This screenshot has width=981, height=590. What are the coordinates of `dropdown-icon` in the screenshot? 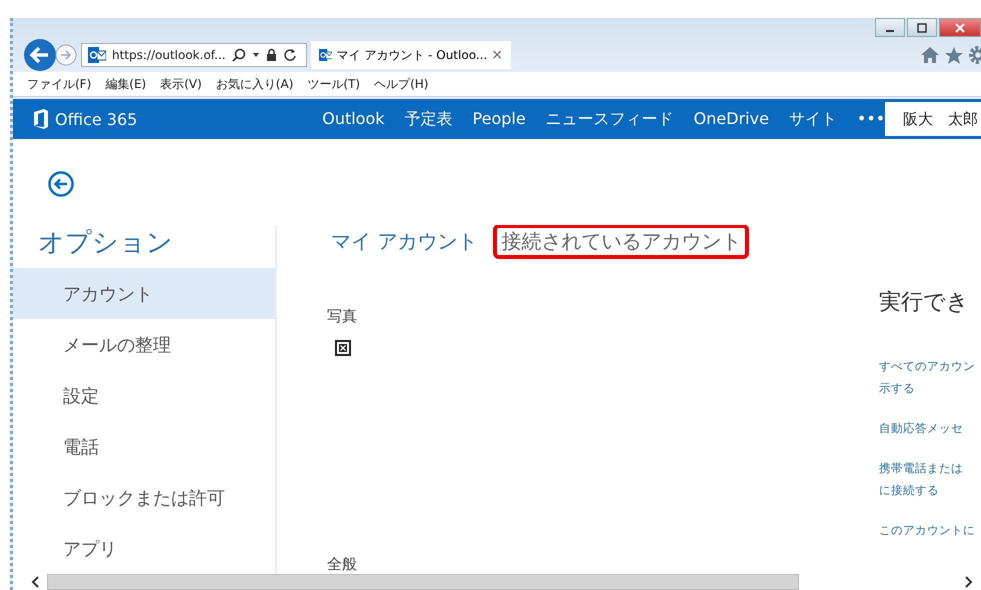 It's located at (256, 55).